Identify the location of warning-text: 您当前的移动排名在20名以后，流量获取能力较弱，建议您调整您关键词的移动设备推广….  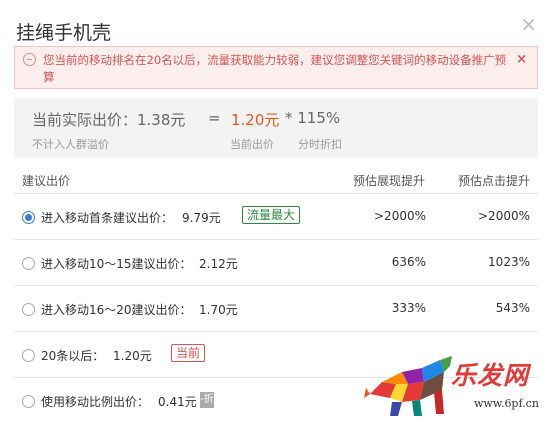
(275, 68).